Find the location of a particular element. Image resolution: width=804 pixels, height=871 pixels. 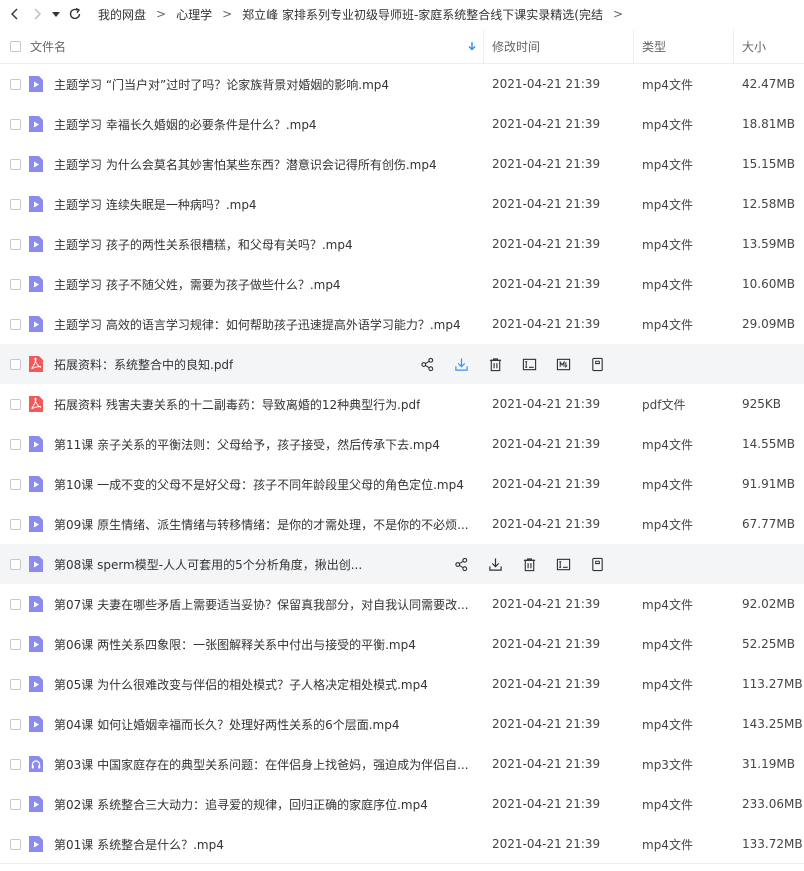

file-name: 主题学习 为什么会莫名其妙害怕某些东西？潜意识会记得所有创伤.mp4 is located at coordinates (245, 164).